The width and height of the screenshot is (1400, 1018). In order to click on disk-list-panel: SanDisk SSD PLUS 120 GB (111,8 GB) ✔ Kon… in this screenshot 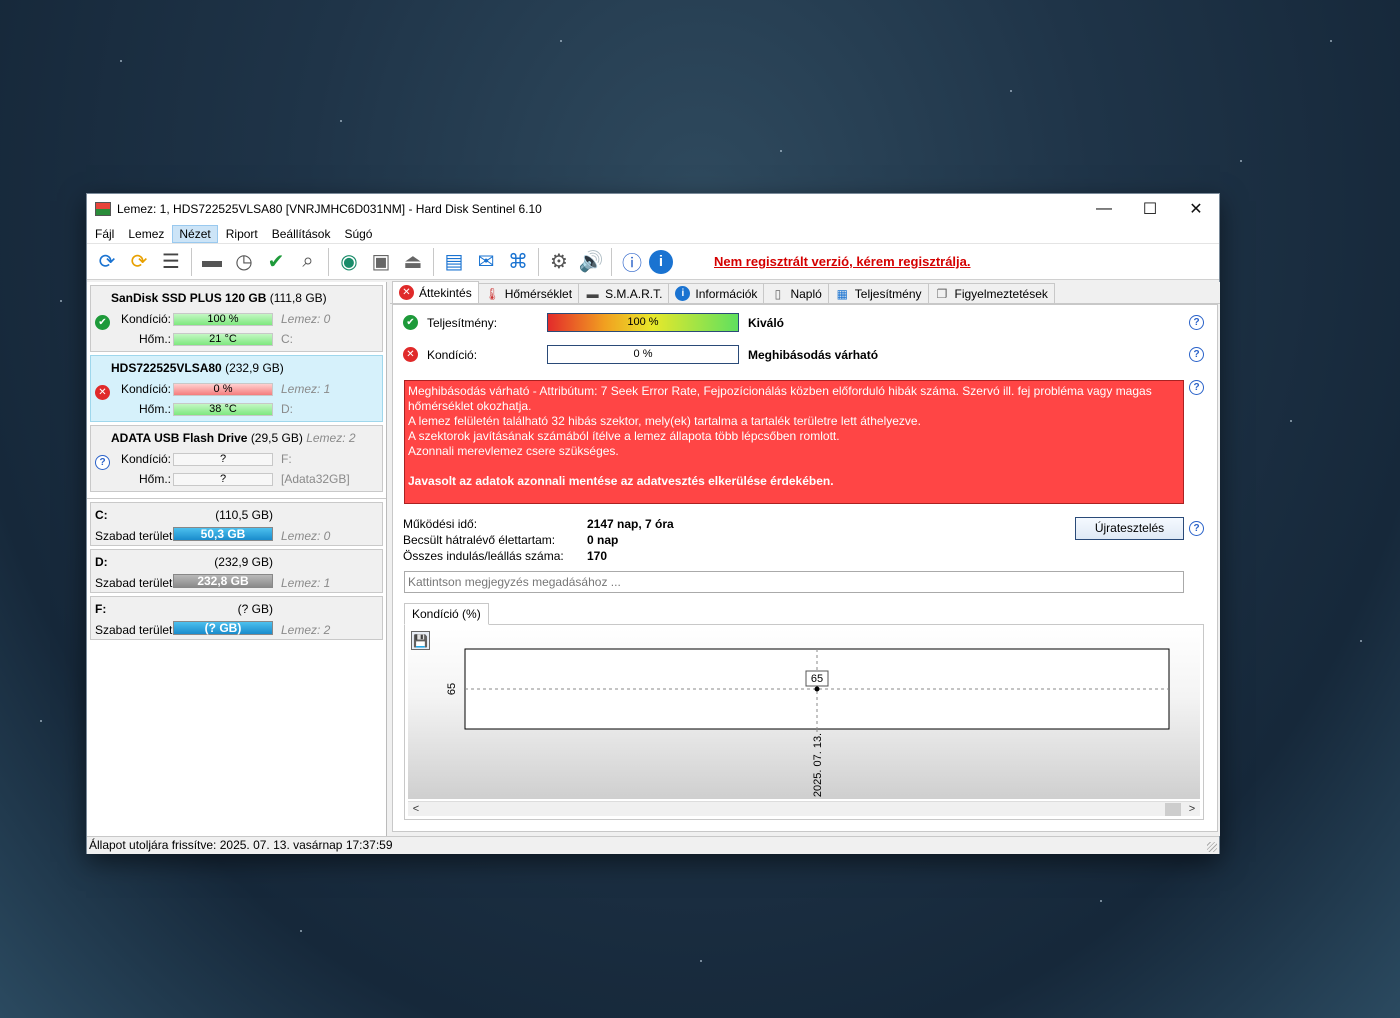, I will do `click(237, 559)`.